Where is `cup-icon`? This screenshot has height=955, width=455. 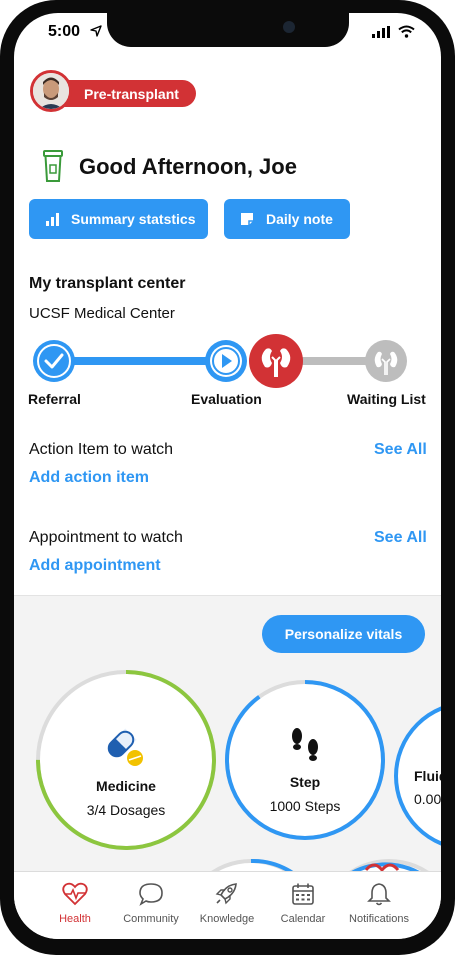
cup-icon is located at coordinates (53, 166).